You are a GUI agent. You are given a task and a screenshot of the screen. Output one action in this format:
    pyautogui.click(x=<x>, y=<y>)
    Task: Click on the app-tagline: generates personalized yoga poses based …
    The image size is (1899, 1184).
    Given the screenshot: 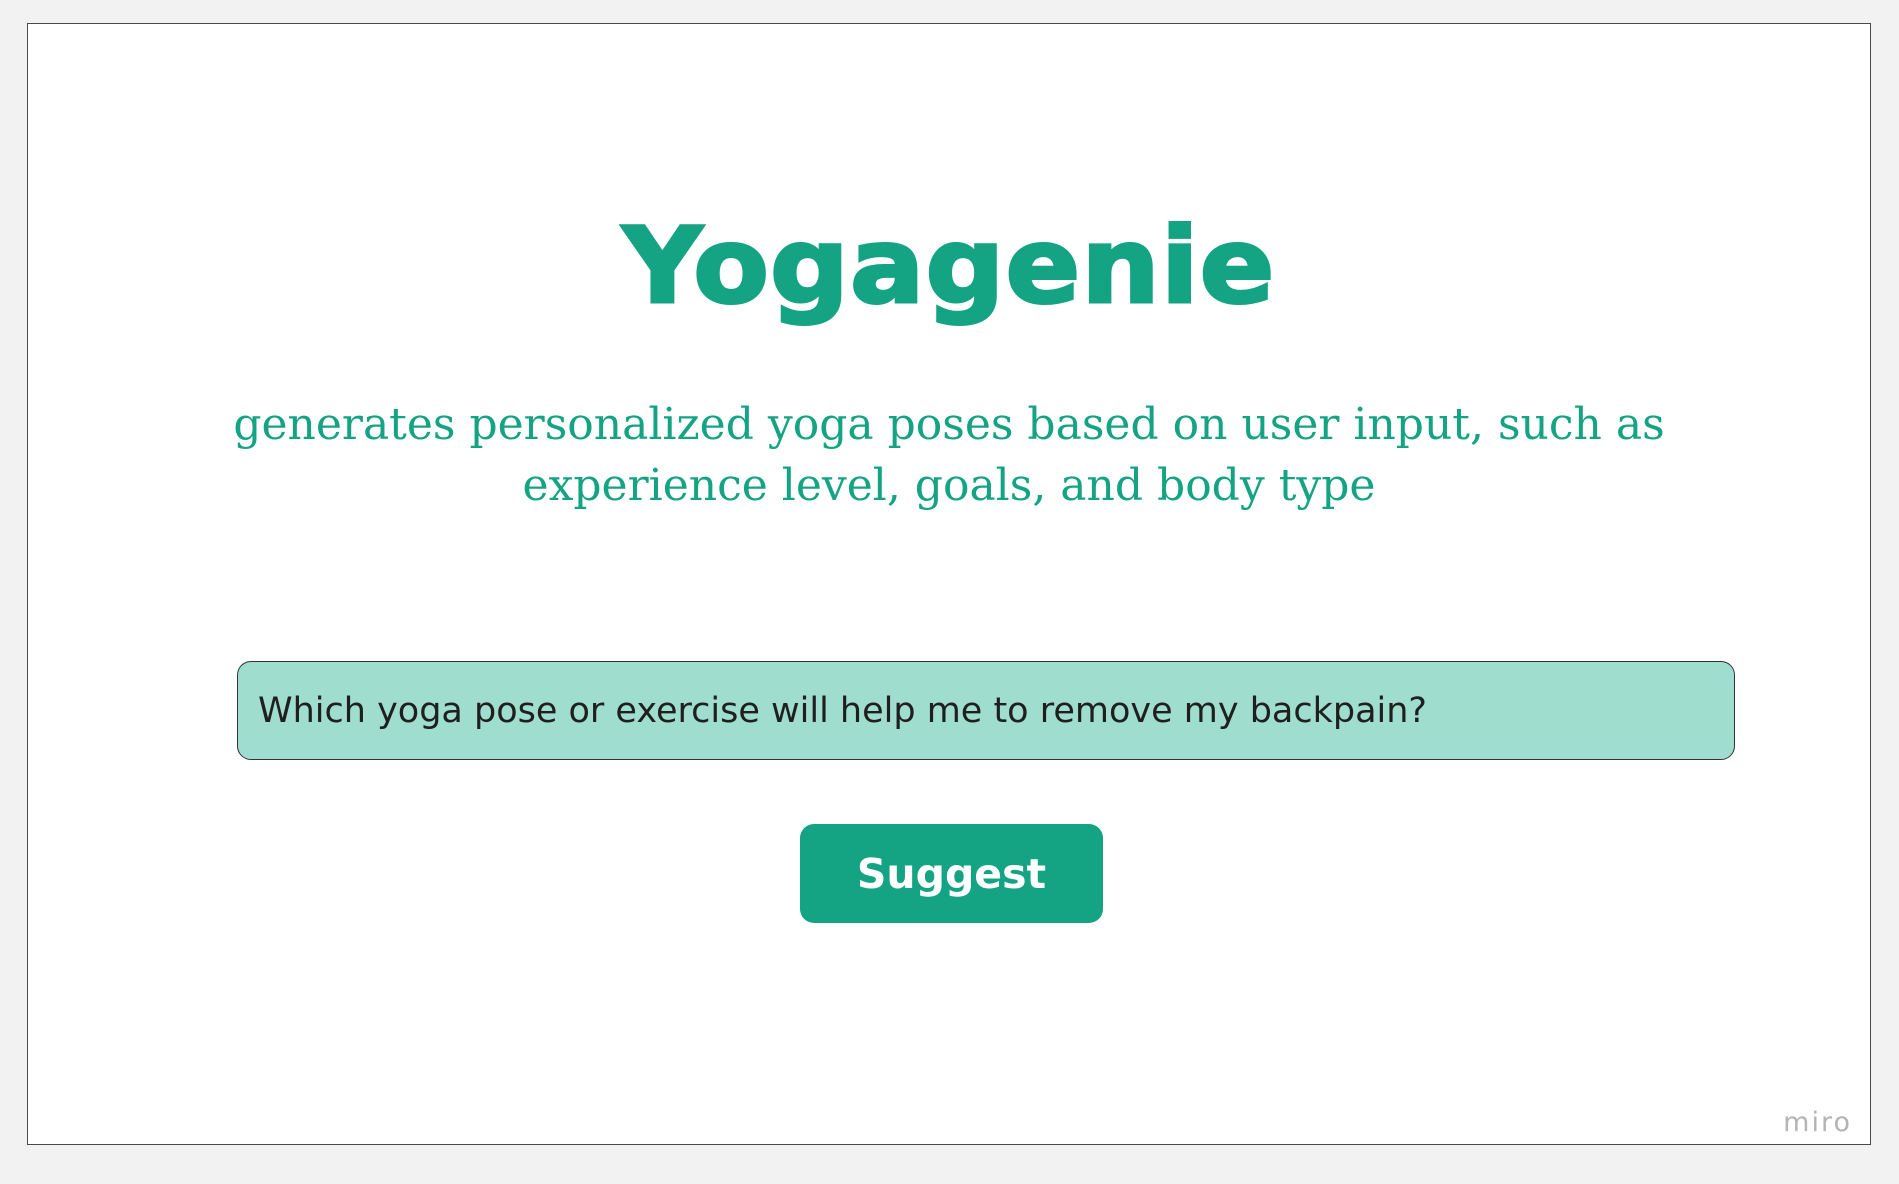 What is the action you would take?
    pyautogui.click(x=949, y=455)
    